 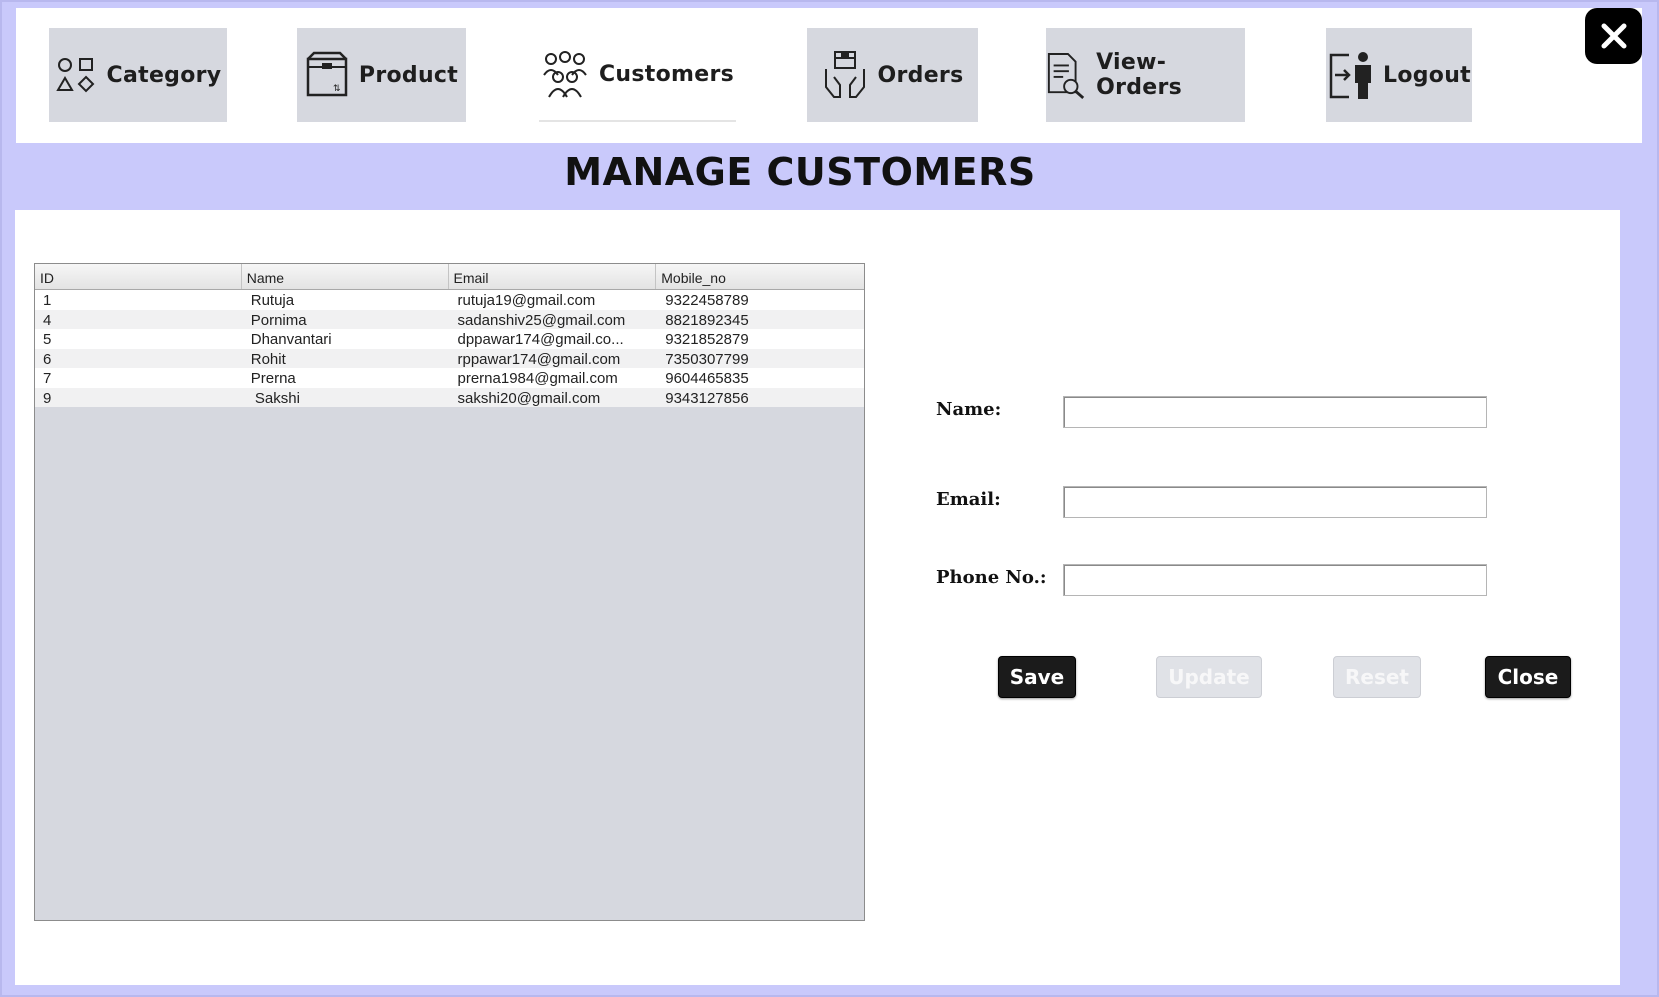 I want to click on cell-email: sakshi20@gmail.com, so click(x=529, y=398).